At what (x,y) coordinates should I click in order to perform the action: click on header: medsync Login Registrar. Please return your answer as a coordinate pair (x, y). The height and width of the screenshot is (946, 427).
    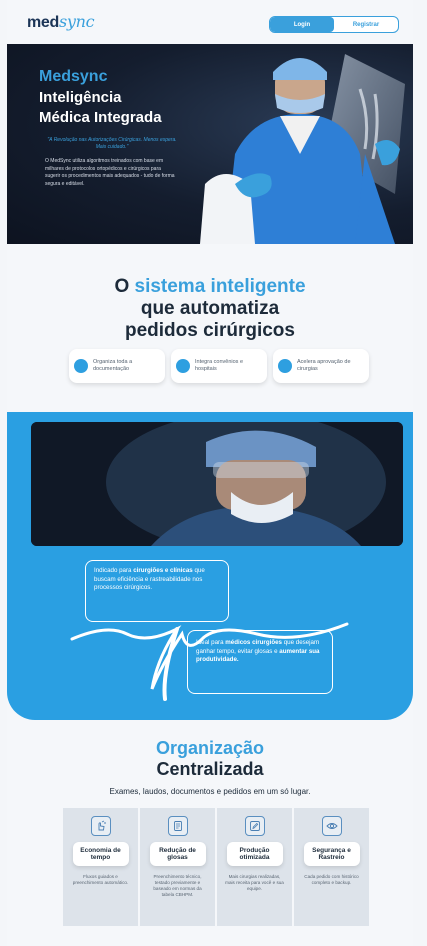
    Looking at the image, I should click on (210, 22).